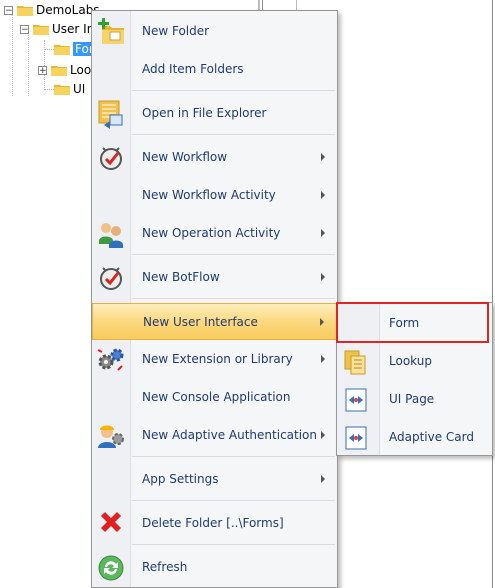 The image size is (495, 588). Describe the element at coordinates (414, 399) in the screenshot. I see `submenu-item-ui-page: UI Page` at that location.